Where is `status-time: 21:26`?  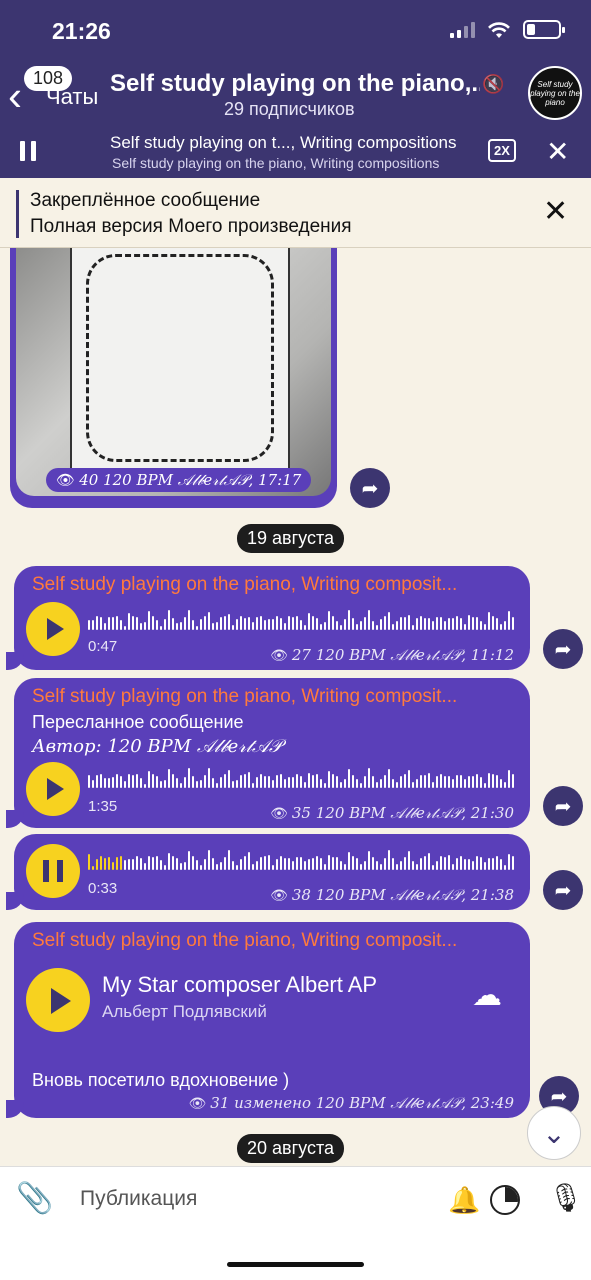 status-time: 21:26 is located at coordinates (81, 31).